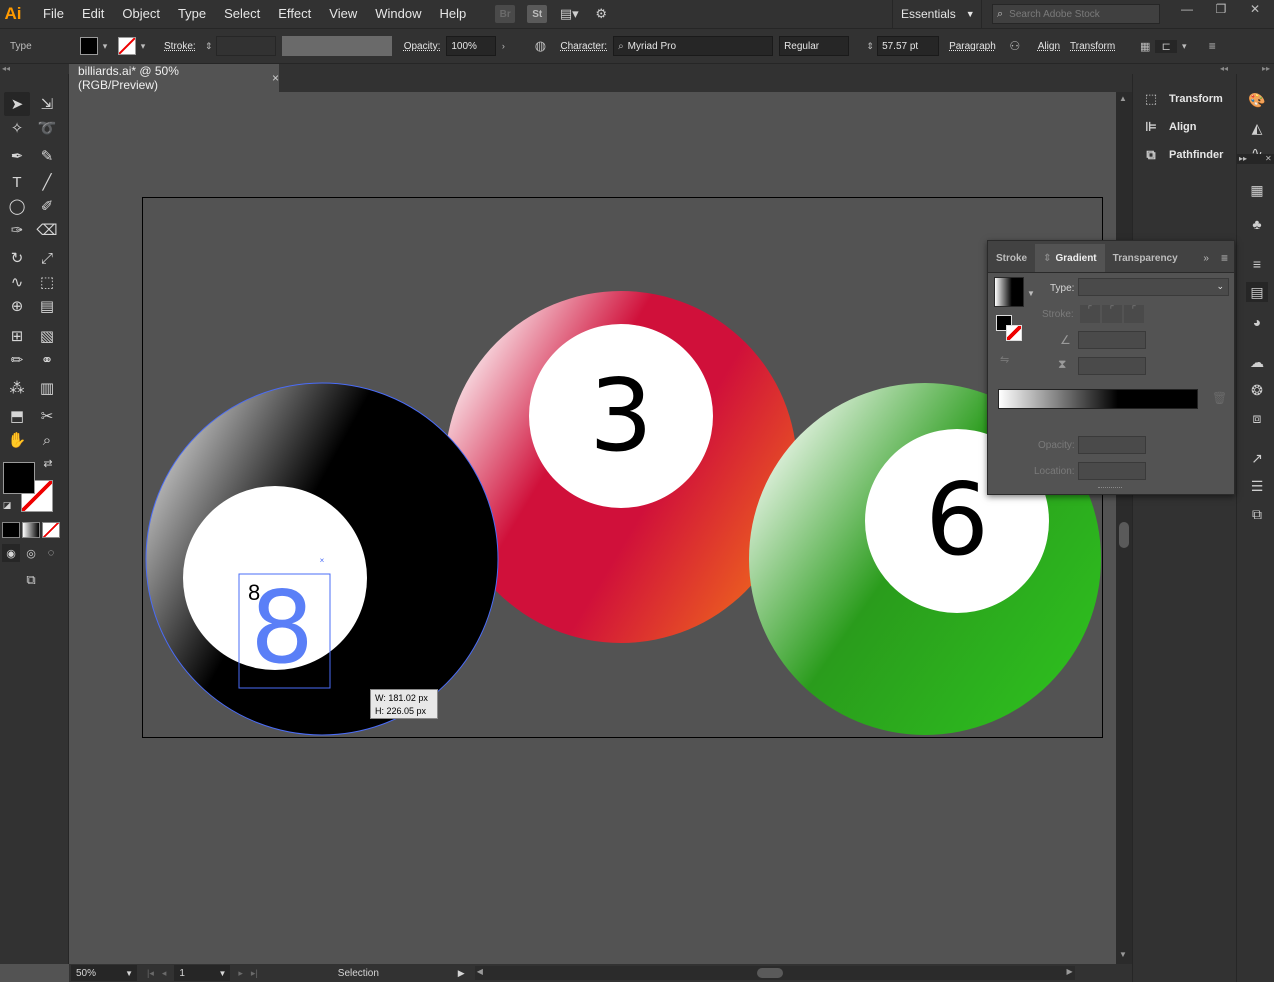 Image resolution: width=1274 pixels, height=982 pixels. I want to click on perspective-grid-tool-icon: ▤, so click(47, 306).